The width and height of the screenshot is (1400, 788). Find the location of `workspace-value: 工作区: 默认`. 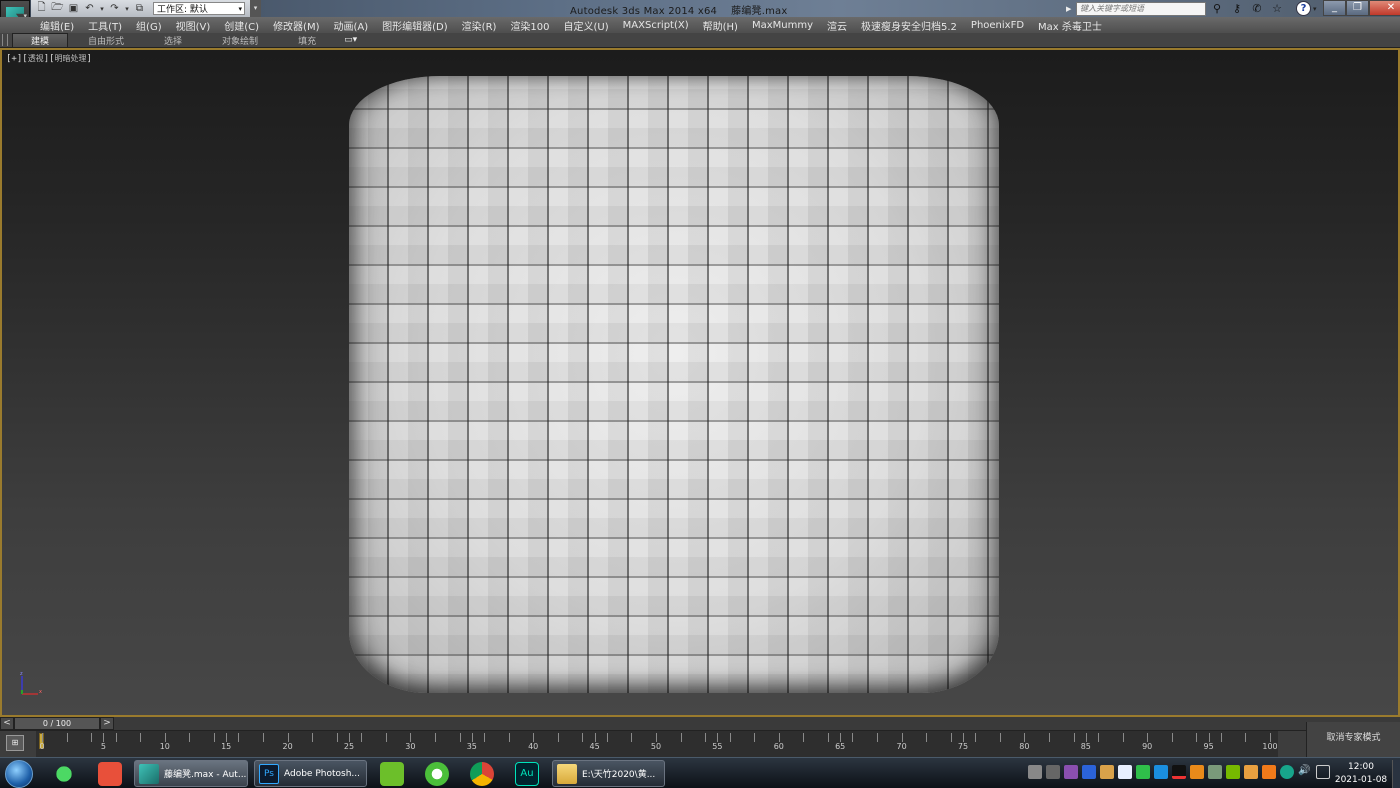

workspace-value: 工作区: 默认 is located at coordinates (182, 10).